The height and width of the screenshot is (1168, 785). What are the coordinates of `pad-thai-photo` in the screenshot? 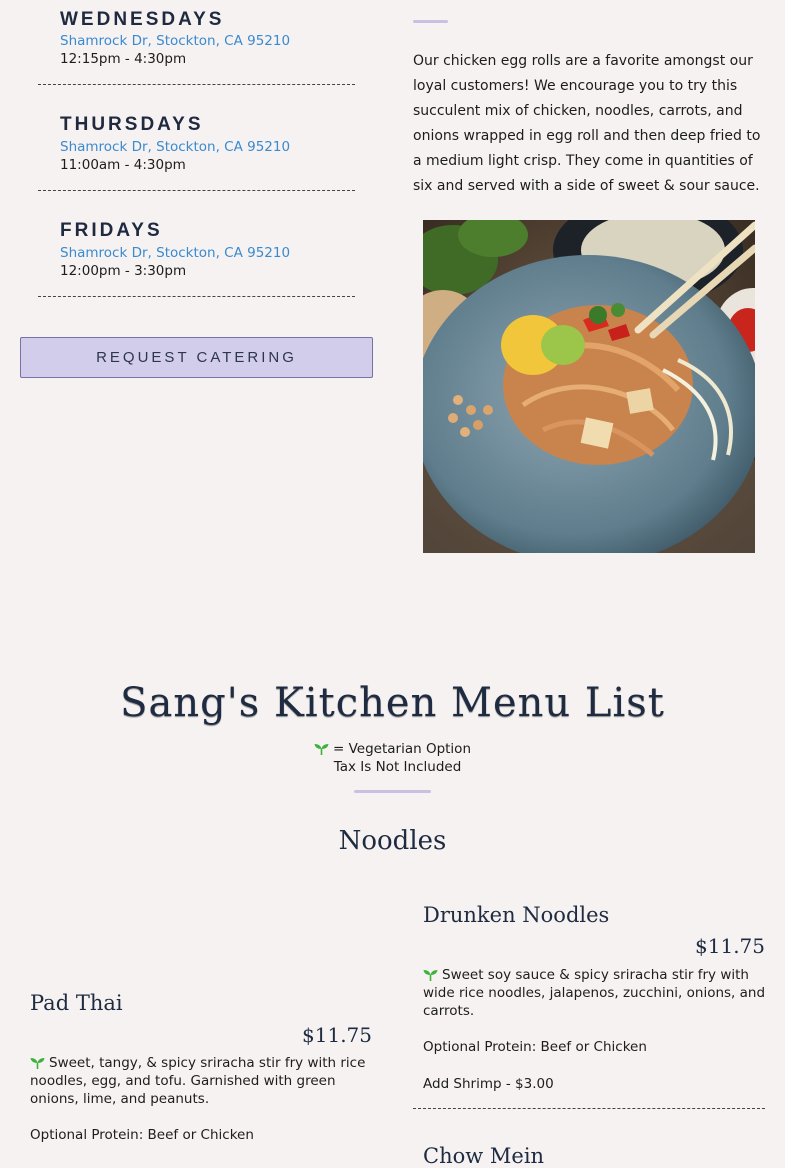 It's located at (589, 386).